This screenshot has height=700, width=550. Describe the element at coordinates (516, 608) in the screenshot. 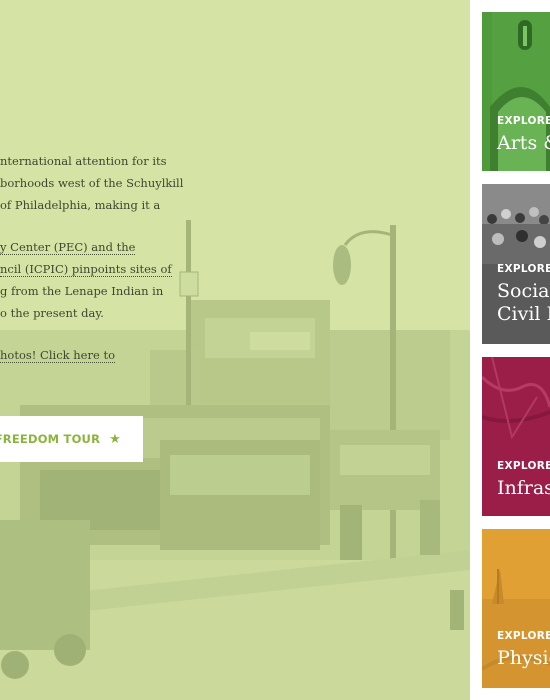

I see `explore-card-physical: EXPLORE Physic` at that location.